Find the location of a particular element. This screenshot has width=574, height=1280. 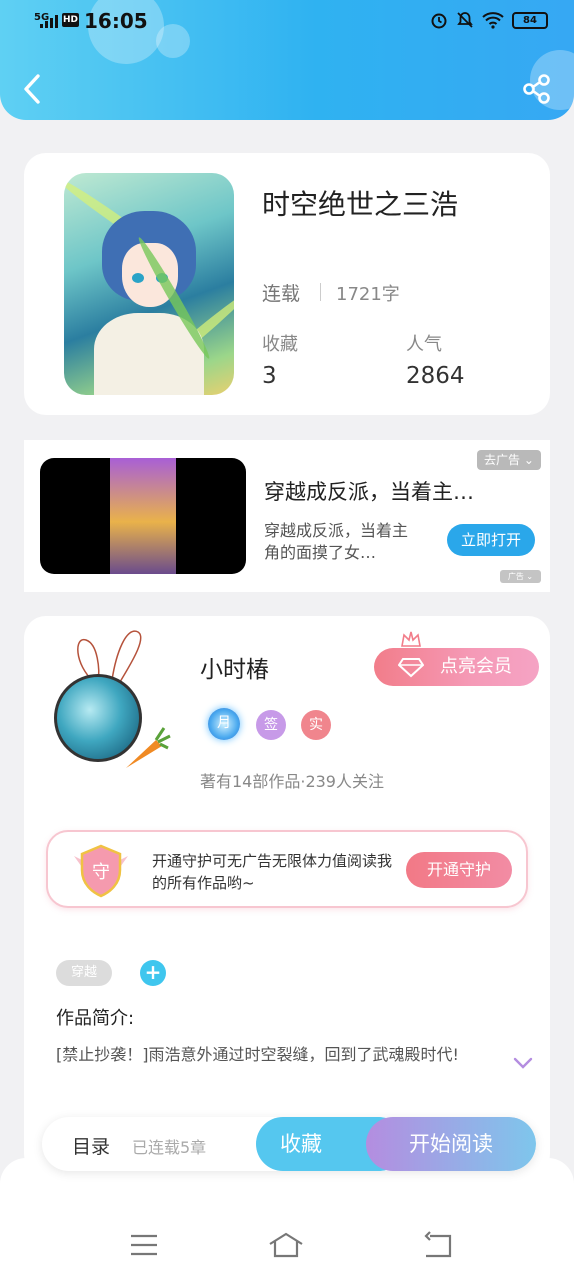

book-status: 连载 is located at coordinates (281, 294).